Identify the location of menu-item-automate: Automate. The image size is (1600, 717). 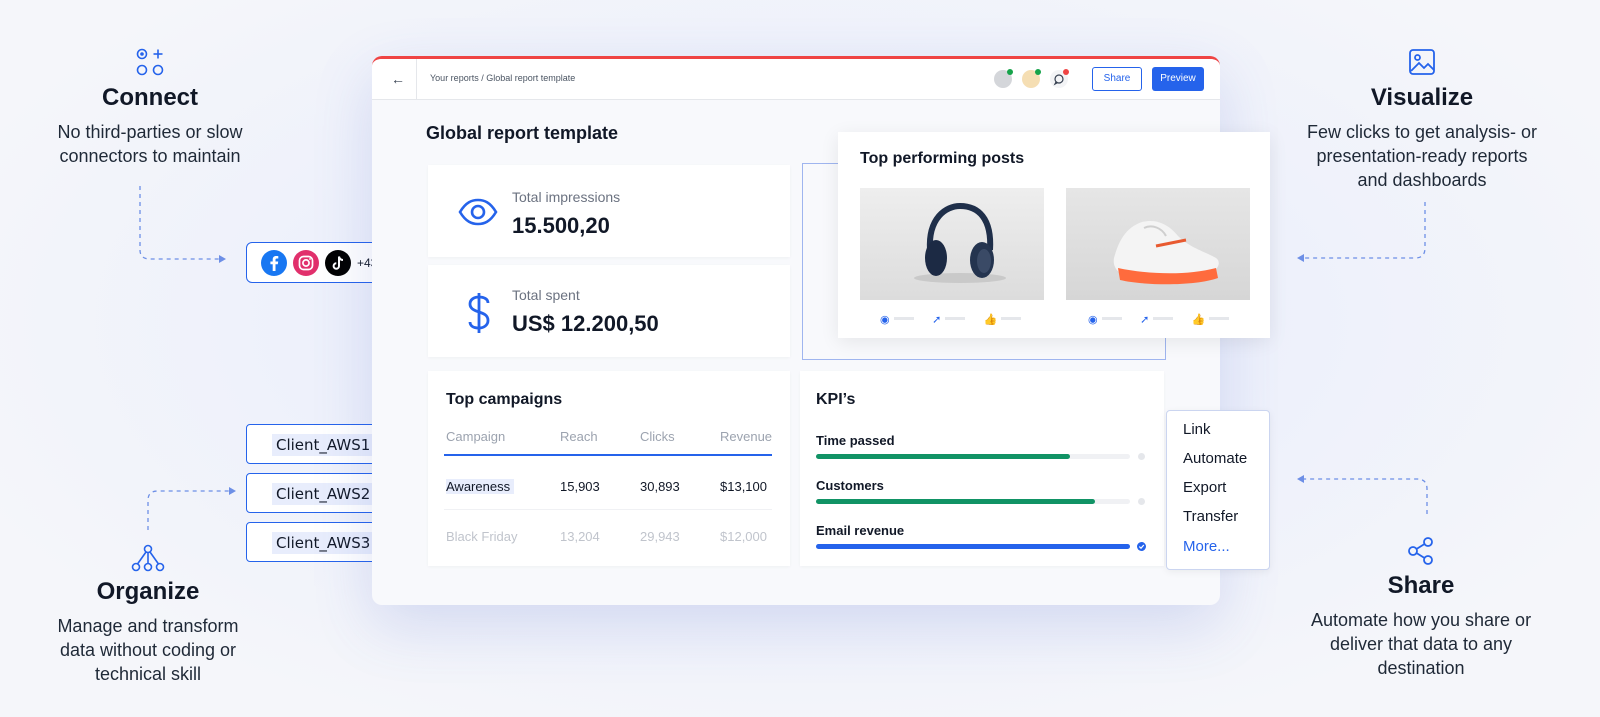
(1215, 458).